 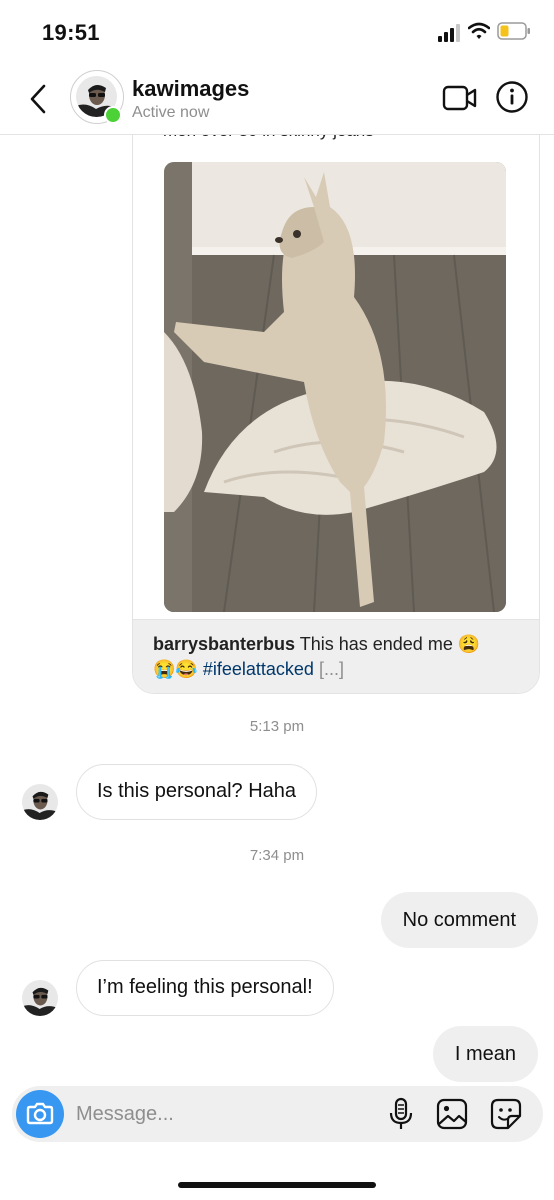 I want to click on status-time: 19:51, so click(x=71, y=32).